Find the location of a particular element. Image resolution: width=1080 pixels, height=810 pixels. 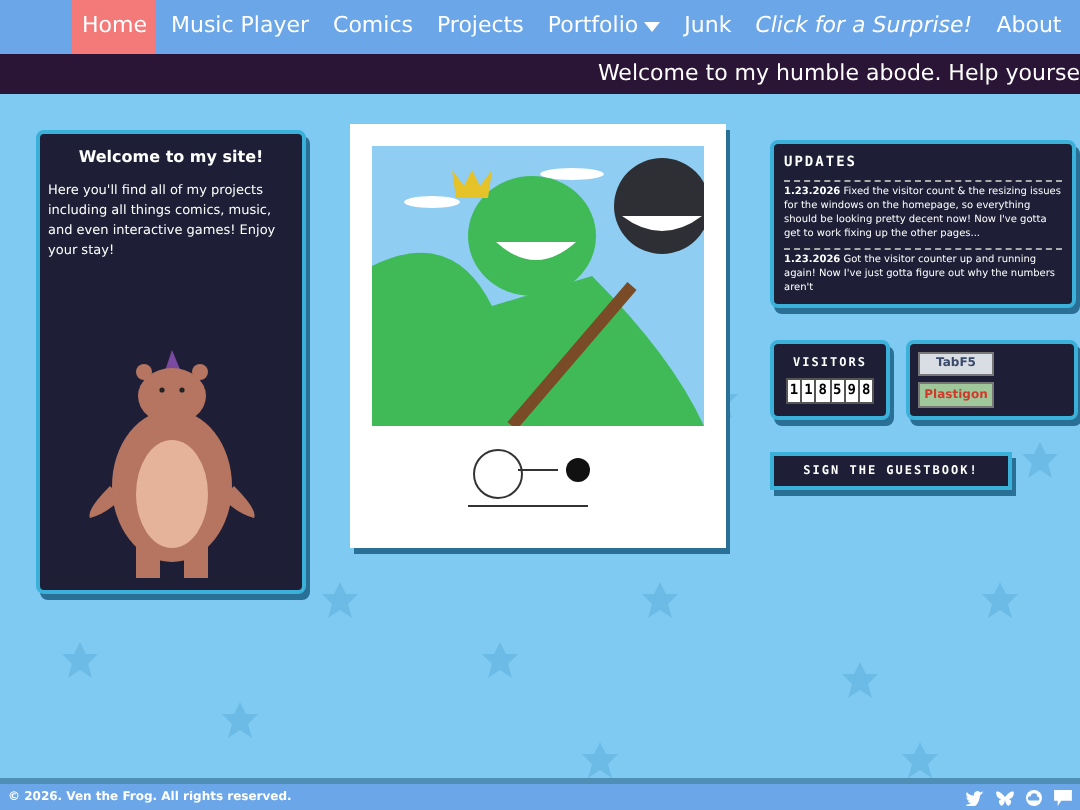

nav-link: Home is located at coordinates (114, 27).